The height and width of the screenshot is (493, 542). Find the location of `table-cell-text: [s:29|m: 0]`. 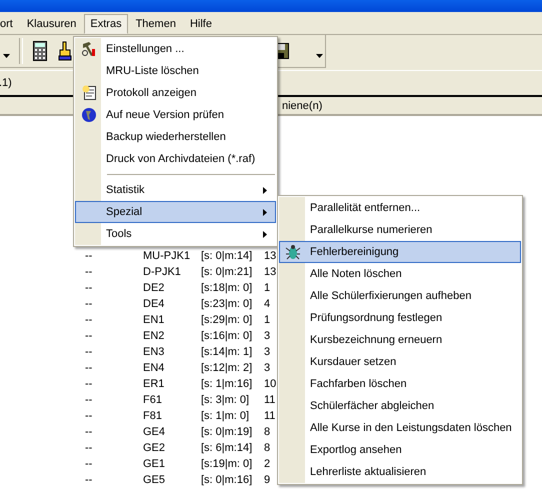

table-cell-text: [s:29|m: 0] is located at coordinates (227, 320).